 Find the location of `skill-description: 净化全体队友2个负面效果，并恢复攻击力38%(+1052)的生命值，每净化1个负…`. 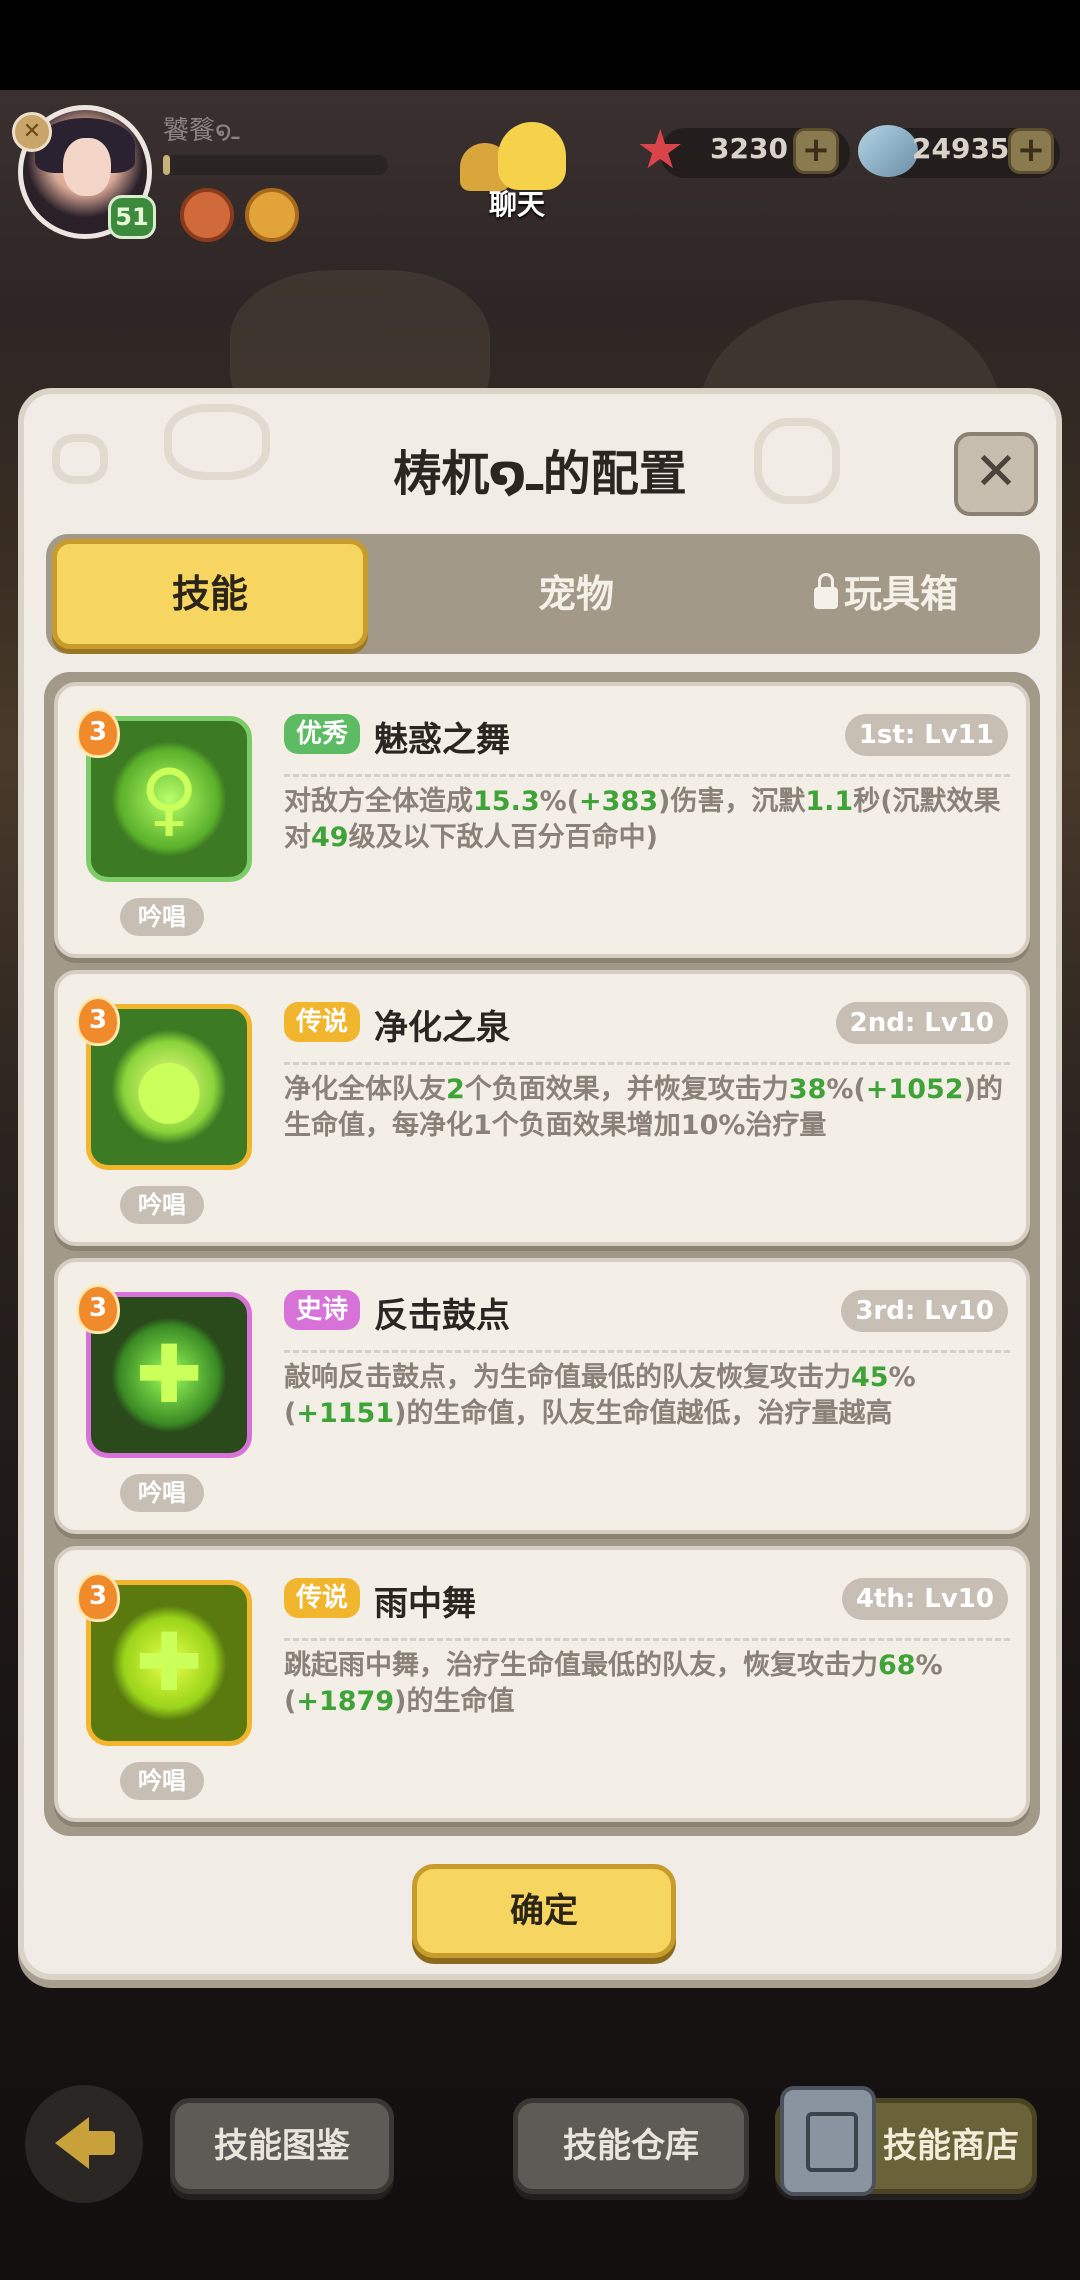

skill-description: 净化全体队友2个负面效果，并恢复攻击力38%(+1052)的生命值，每净化1个负… is located at coordinates (650, 1108).